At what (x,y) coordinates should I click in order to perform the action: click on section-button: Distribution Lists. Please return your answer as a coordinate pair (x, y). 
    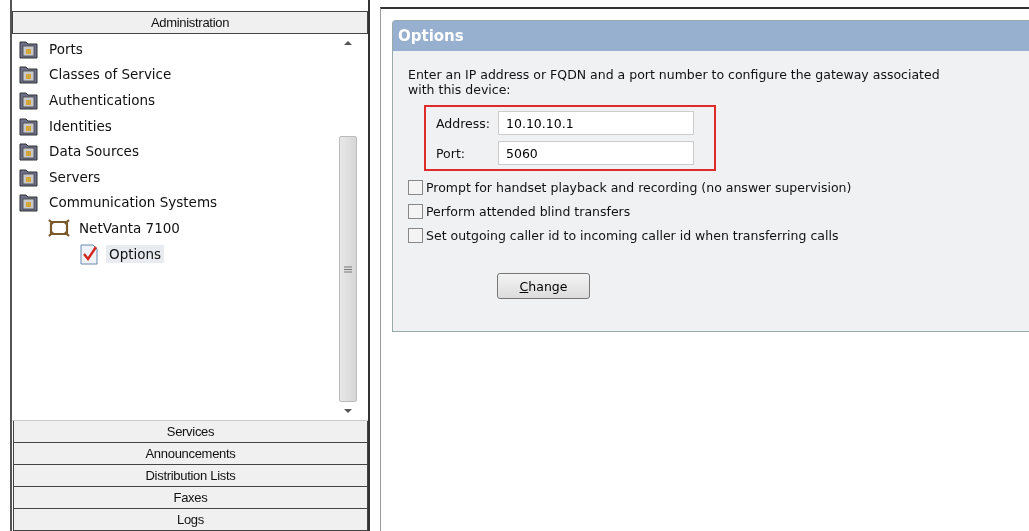
    Looking at the image, I should click on (190, 476).